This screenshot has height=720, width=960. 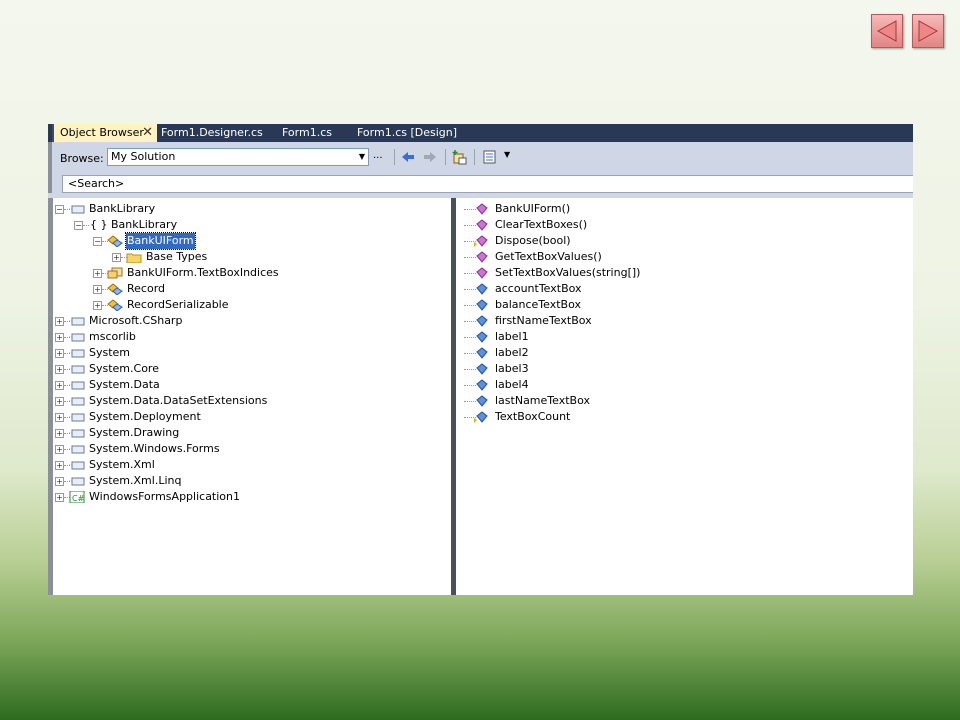 I want to click on previous-slide-button, so click(x=887, y=31).